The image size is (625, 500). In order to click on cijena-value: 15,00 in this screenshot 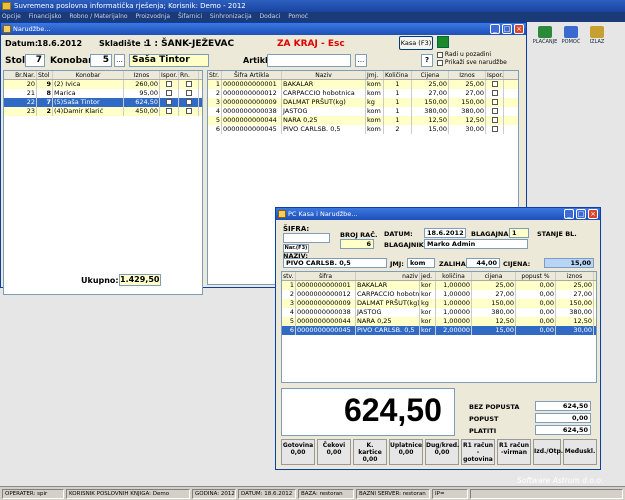, I will do `click(569, 263)`.